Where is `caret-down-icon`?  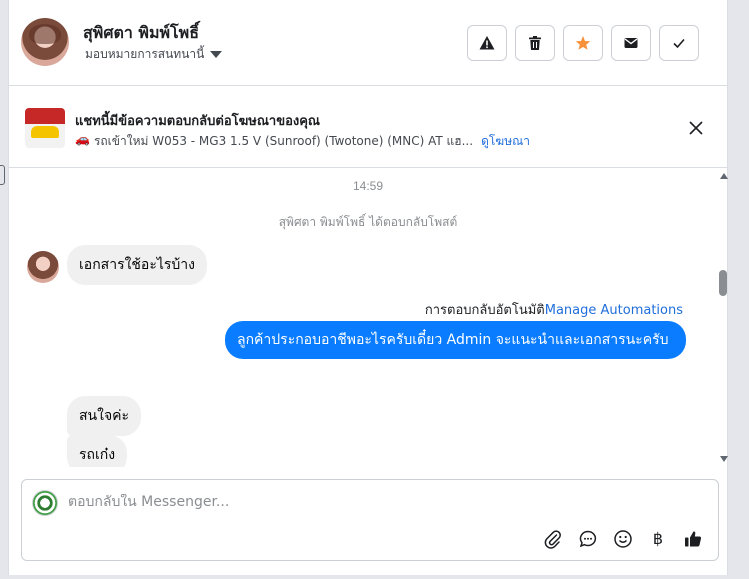
caret-down-icon is located at coordinates (216, 54).